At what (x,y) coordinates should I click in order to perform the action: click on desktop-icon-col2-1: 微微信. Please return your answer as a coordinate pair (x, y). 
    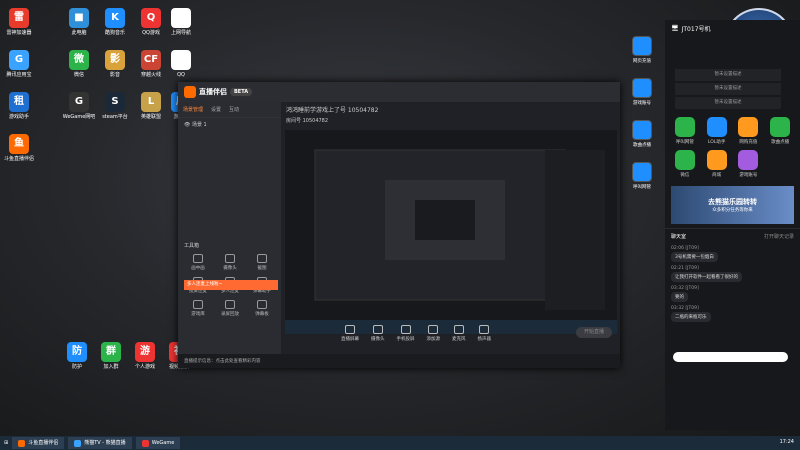
    Looking at the image, I should click on (79, 64).